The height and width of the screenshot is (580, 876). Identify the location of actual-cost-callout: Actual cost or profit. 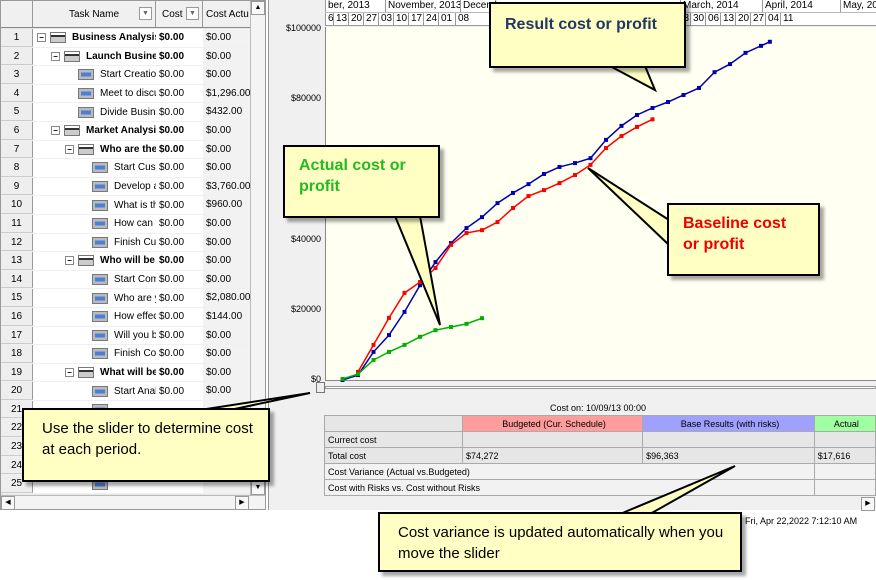
(361, 181).